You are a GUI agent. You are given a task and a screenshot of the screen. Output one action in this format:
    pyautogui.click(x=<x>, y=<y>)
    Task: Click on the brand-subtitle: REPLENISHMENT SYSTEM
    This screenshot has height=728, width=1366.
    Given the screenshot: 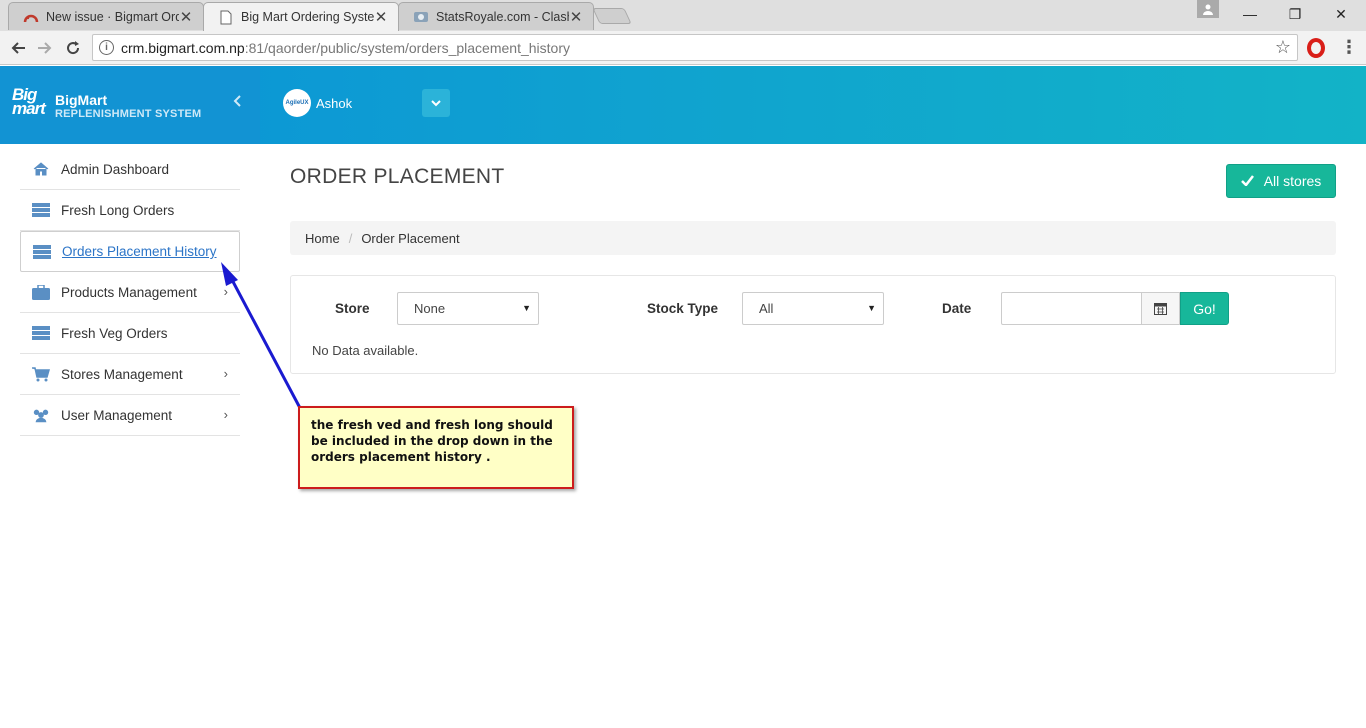 What is the action you would take?
    pyautogui.click(x=128, y=114)
    